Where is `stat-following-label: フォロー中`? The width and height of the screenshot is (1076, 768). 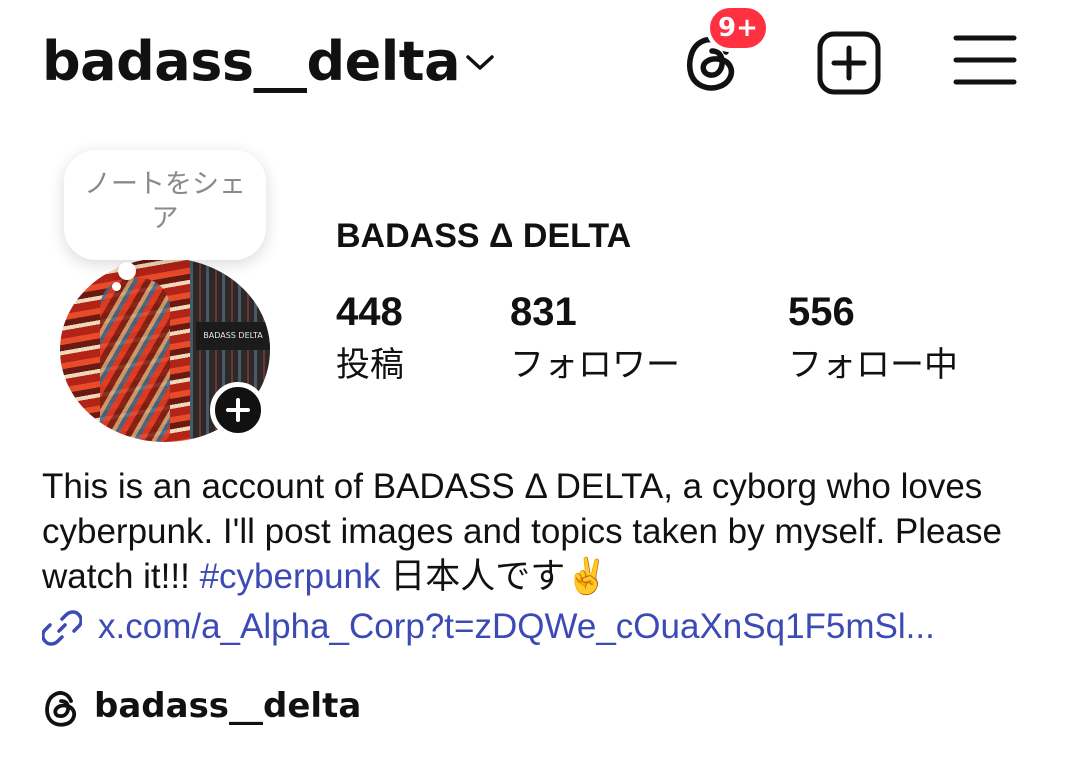
stat-following-label: フォロー中 is located at coordinates (873, 365).